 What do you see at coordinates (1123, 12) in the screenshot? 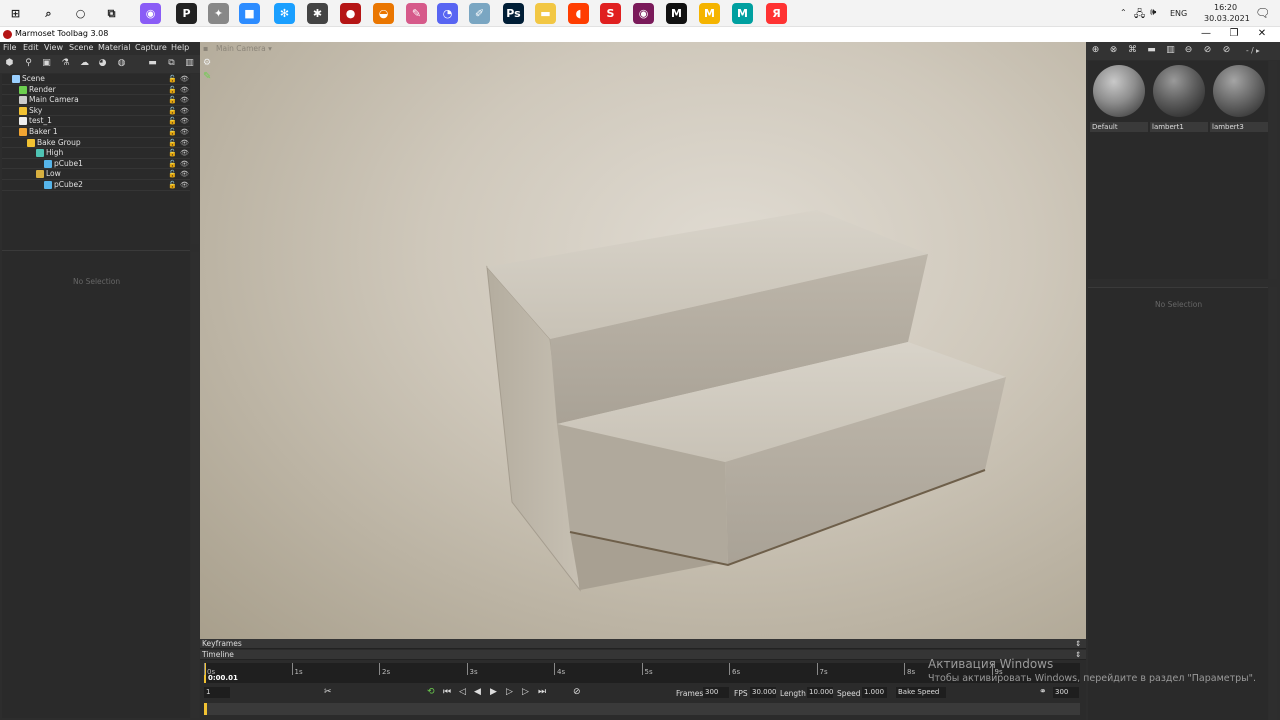
I see `chevron-up-icon: ⌃` at bounding box center [1123, 12].